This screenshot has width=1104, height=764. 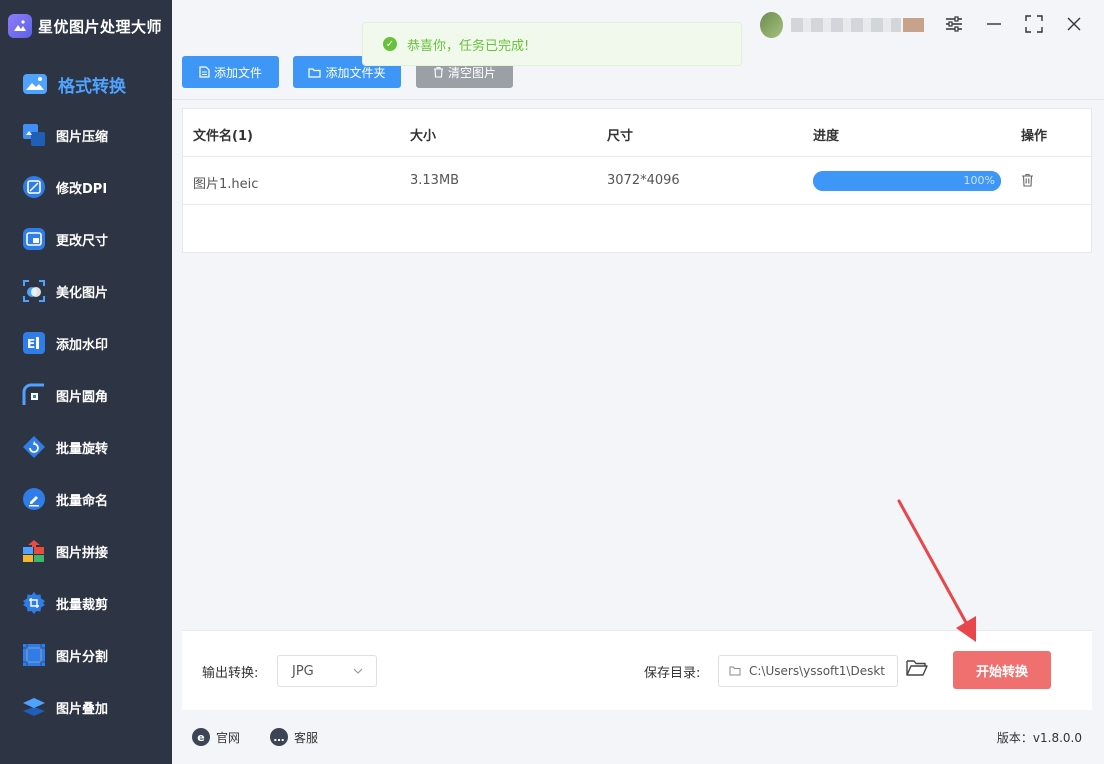 What do you see at coordinates (34, 655) in the screenshot?
I see `split-icon` at bounding box center [34, 655].